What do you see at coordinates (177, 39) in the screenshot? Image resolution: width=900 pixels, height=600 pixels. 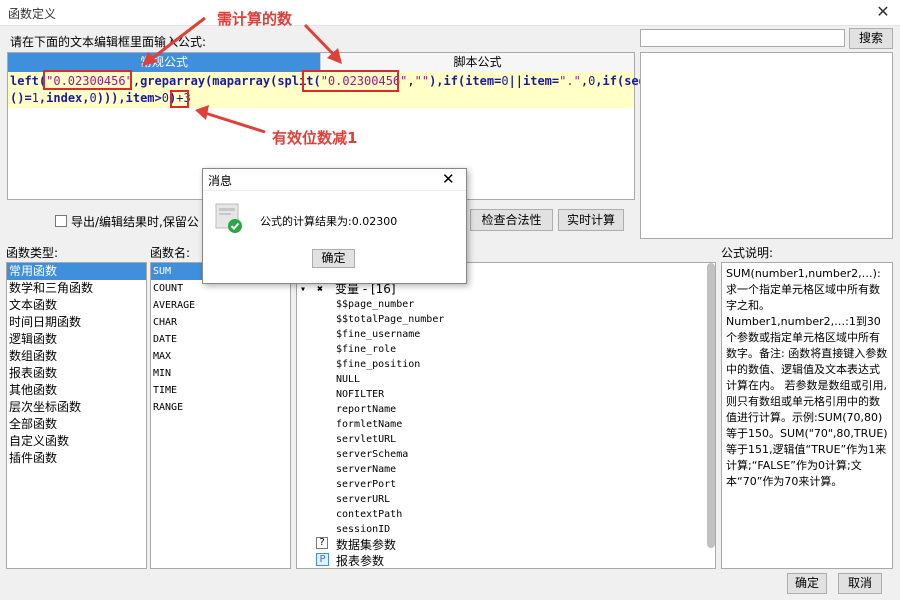 I see `arrow-to-left-arg` at bounding box center [177, 39].